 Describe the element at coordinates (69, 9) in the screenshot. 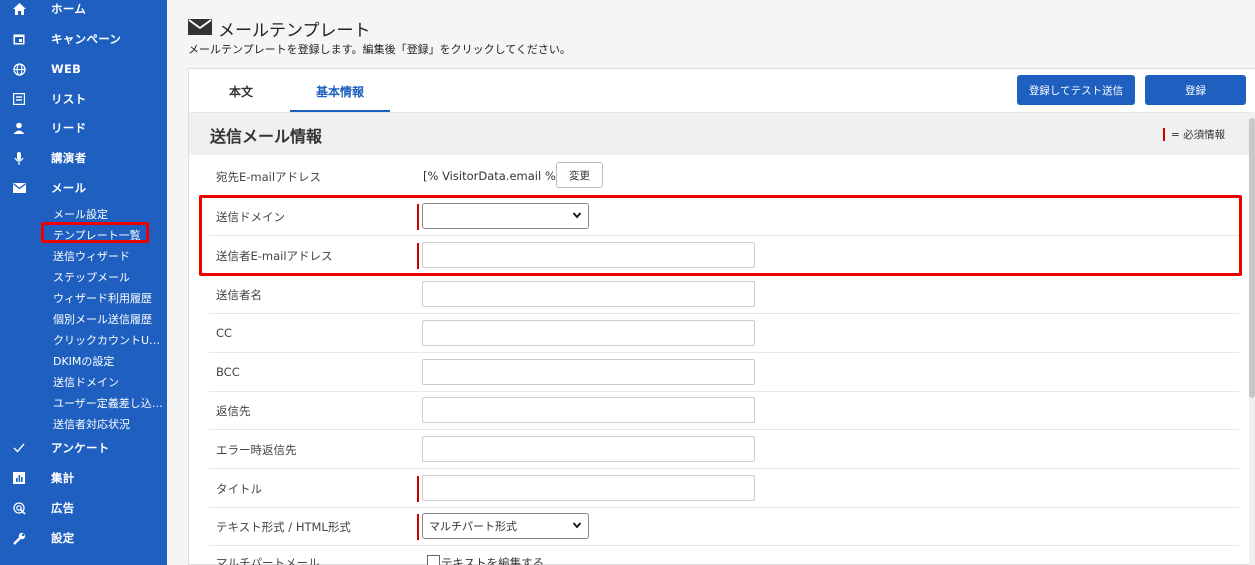

I see `nav-label: ホーム` at that location.